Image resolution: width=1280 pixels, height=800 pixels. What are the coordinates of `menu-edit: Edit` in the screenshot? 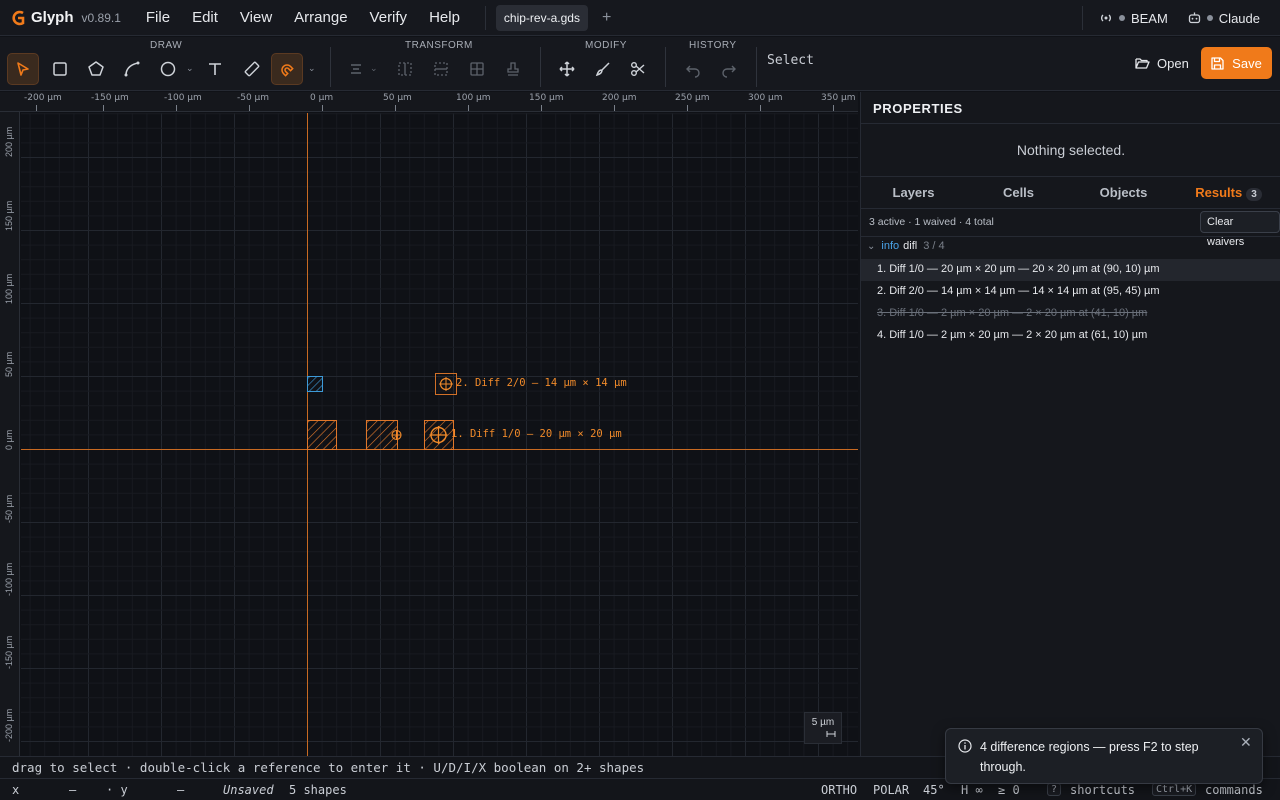 It's located at (205, 17).